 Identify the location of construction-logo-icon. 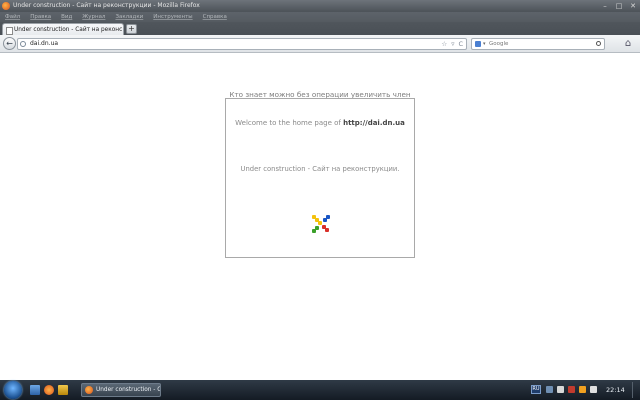
(321, 224).